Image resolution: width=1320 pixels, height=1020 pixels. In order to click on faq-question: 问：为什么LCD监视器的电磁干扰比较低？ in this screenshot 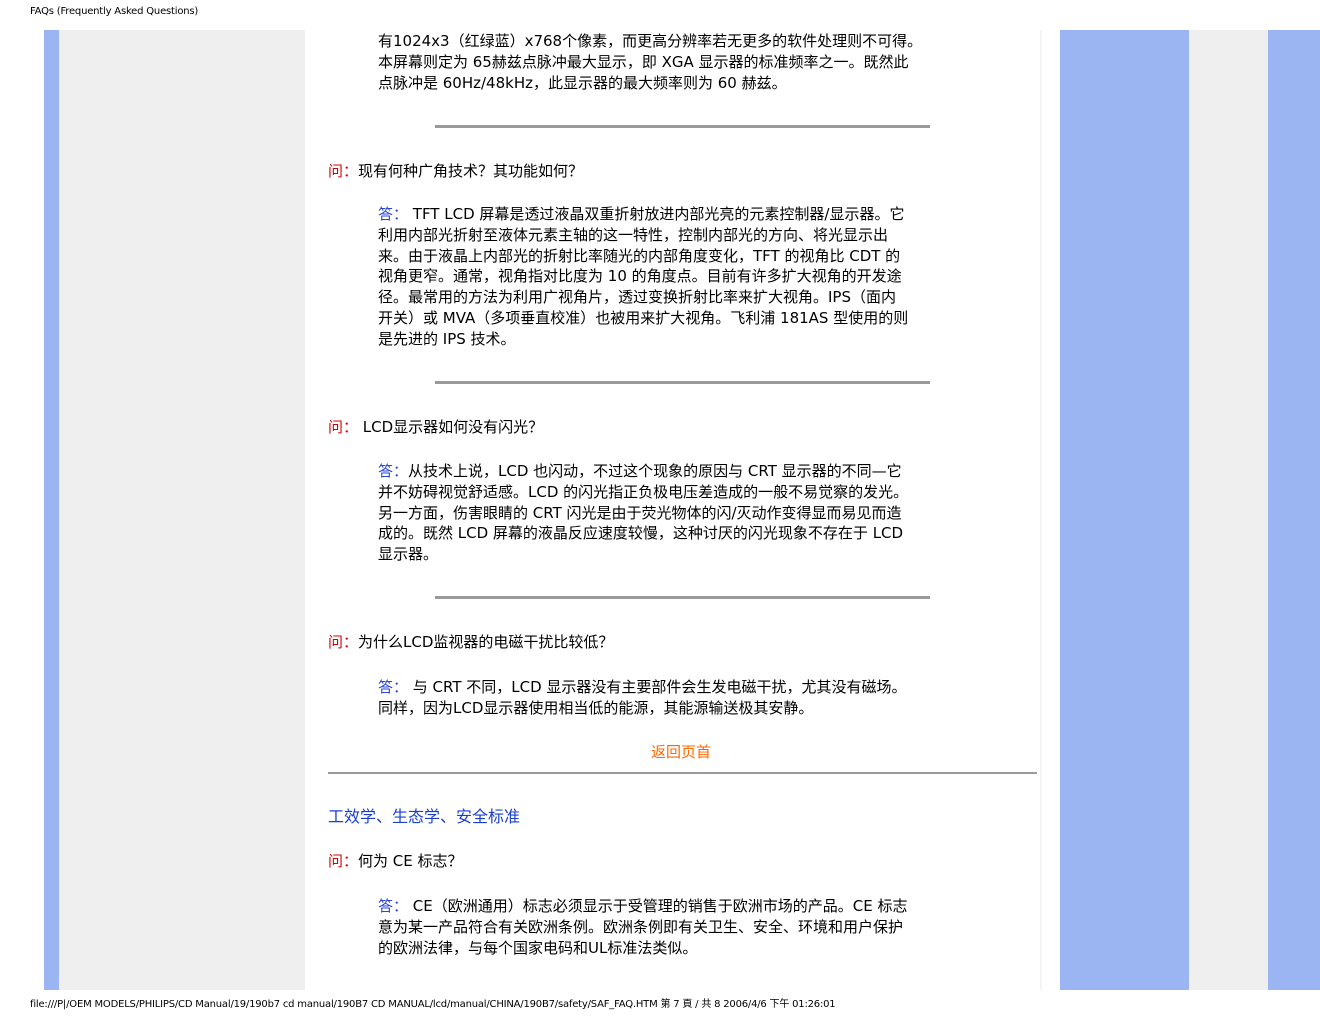, I will do `click(470, 642)`.